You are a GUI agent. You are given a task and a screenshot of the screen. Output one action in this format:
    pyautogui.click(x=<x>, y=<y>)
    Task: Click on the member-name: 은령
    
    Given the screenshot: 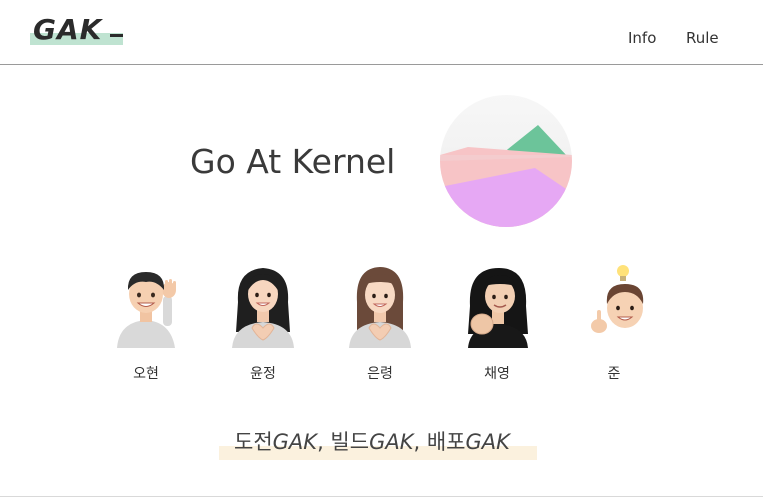 What is the action you would take?
    pyautogui.click(x=380, y=374)
    